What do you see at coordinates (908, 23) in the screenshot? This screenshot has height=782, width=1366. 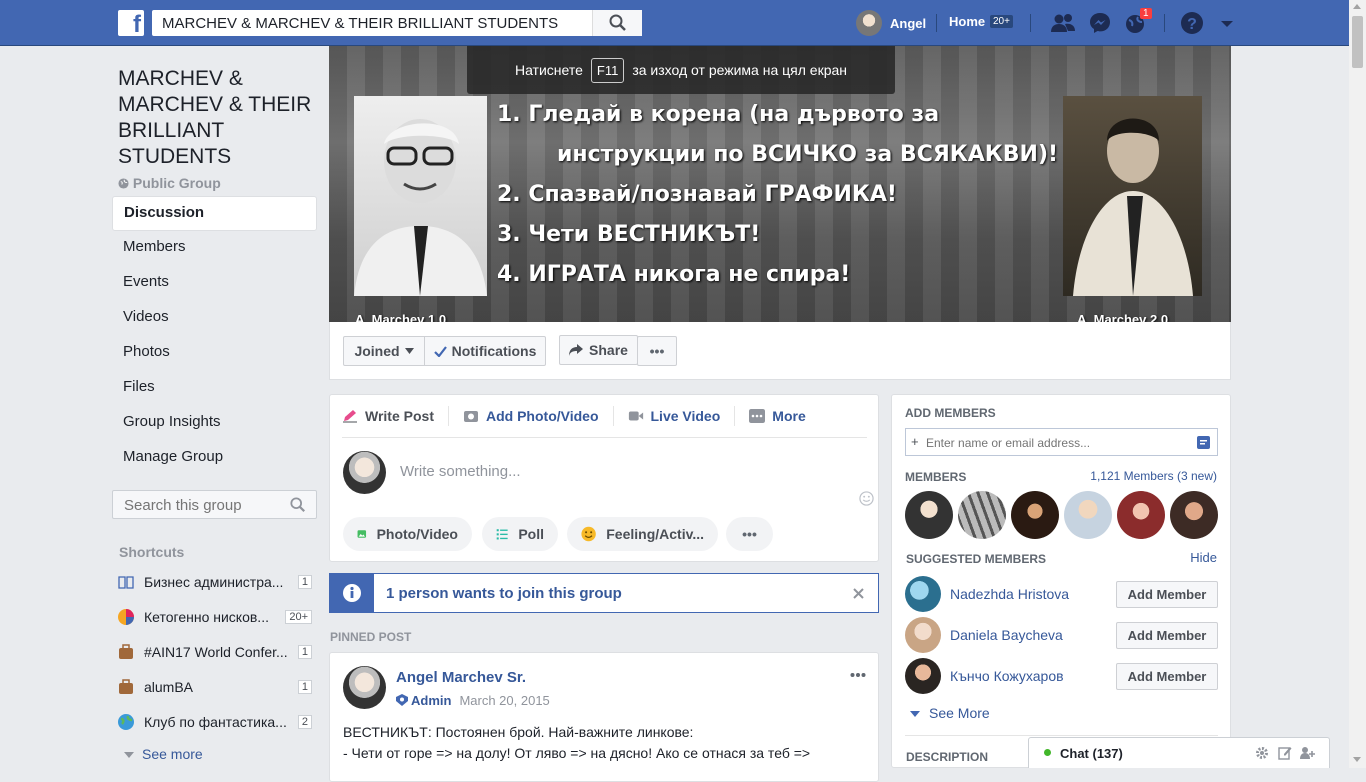 I see `profile-name: Angel` at bounding box center [908, 23].